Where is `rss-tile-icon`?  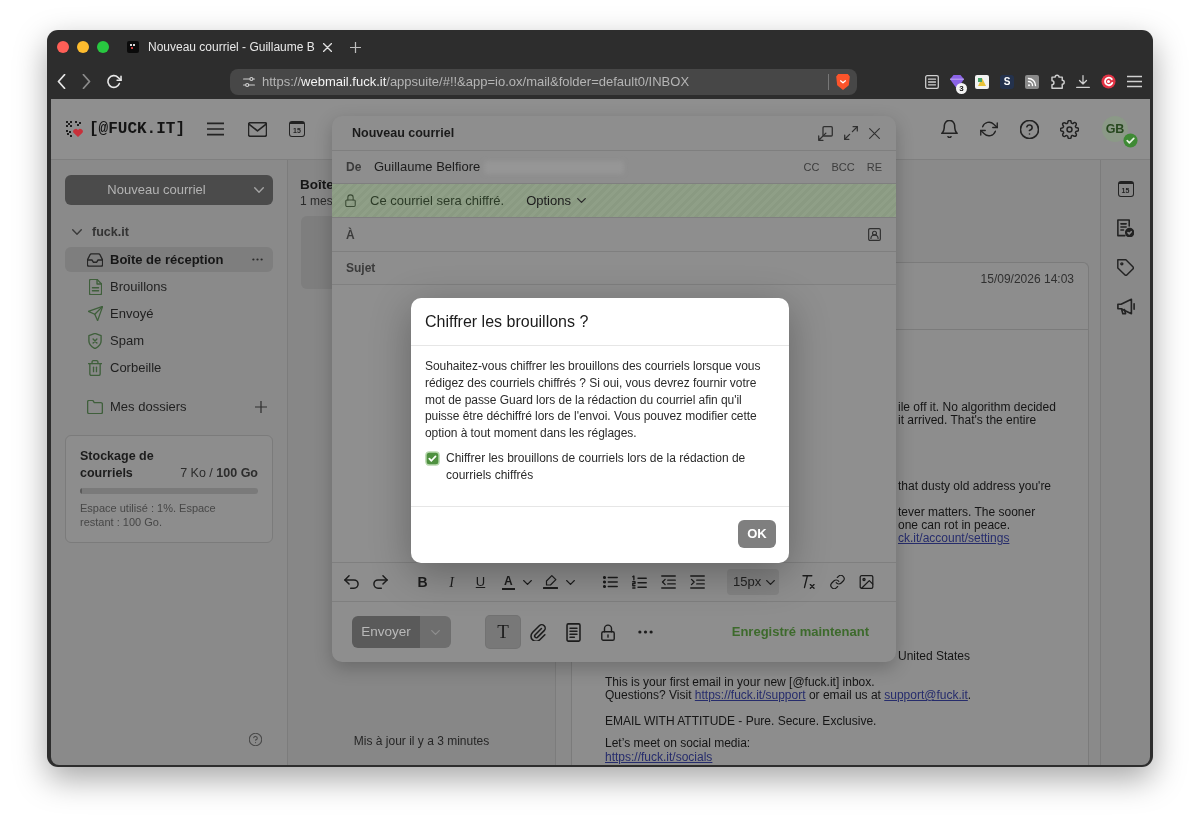 rss-tile-icon is located at coordinates (1032, 81).